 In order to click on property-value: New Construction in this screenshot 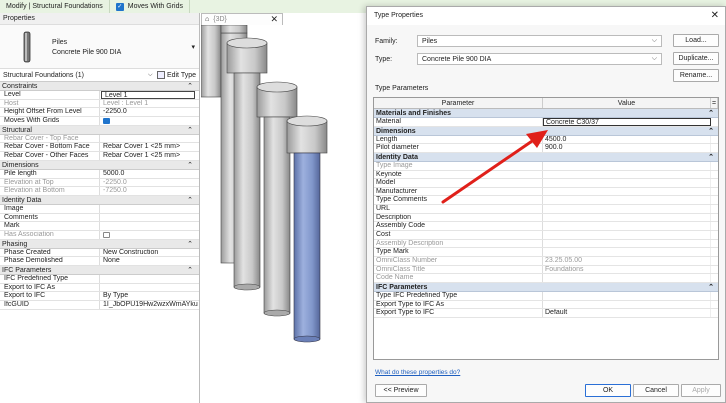, I will do `click(149, 253)`.